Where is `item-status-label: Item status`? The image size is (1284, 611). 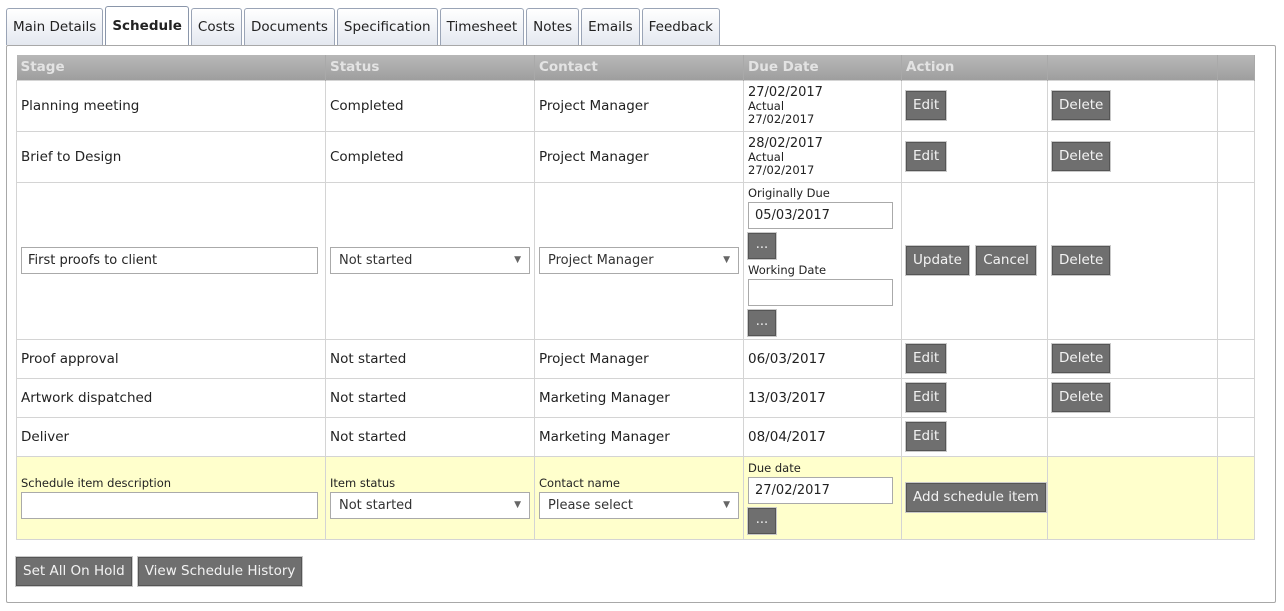 item-status-label: Item status is located at coordinates (363, 483).